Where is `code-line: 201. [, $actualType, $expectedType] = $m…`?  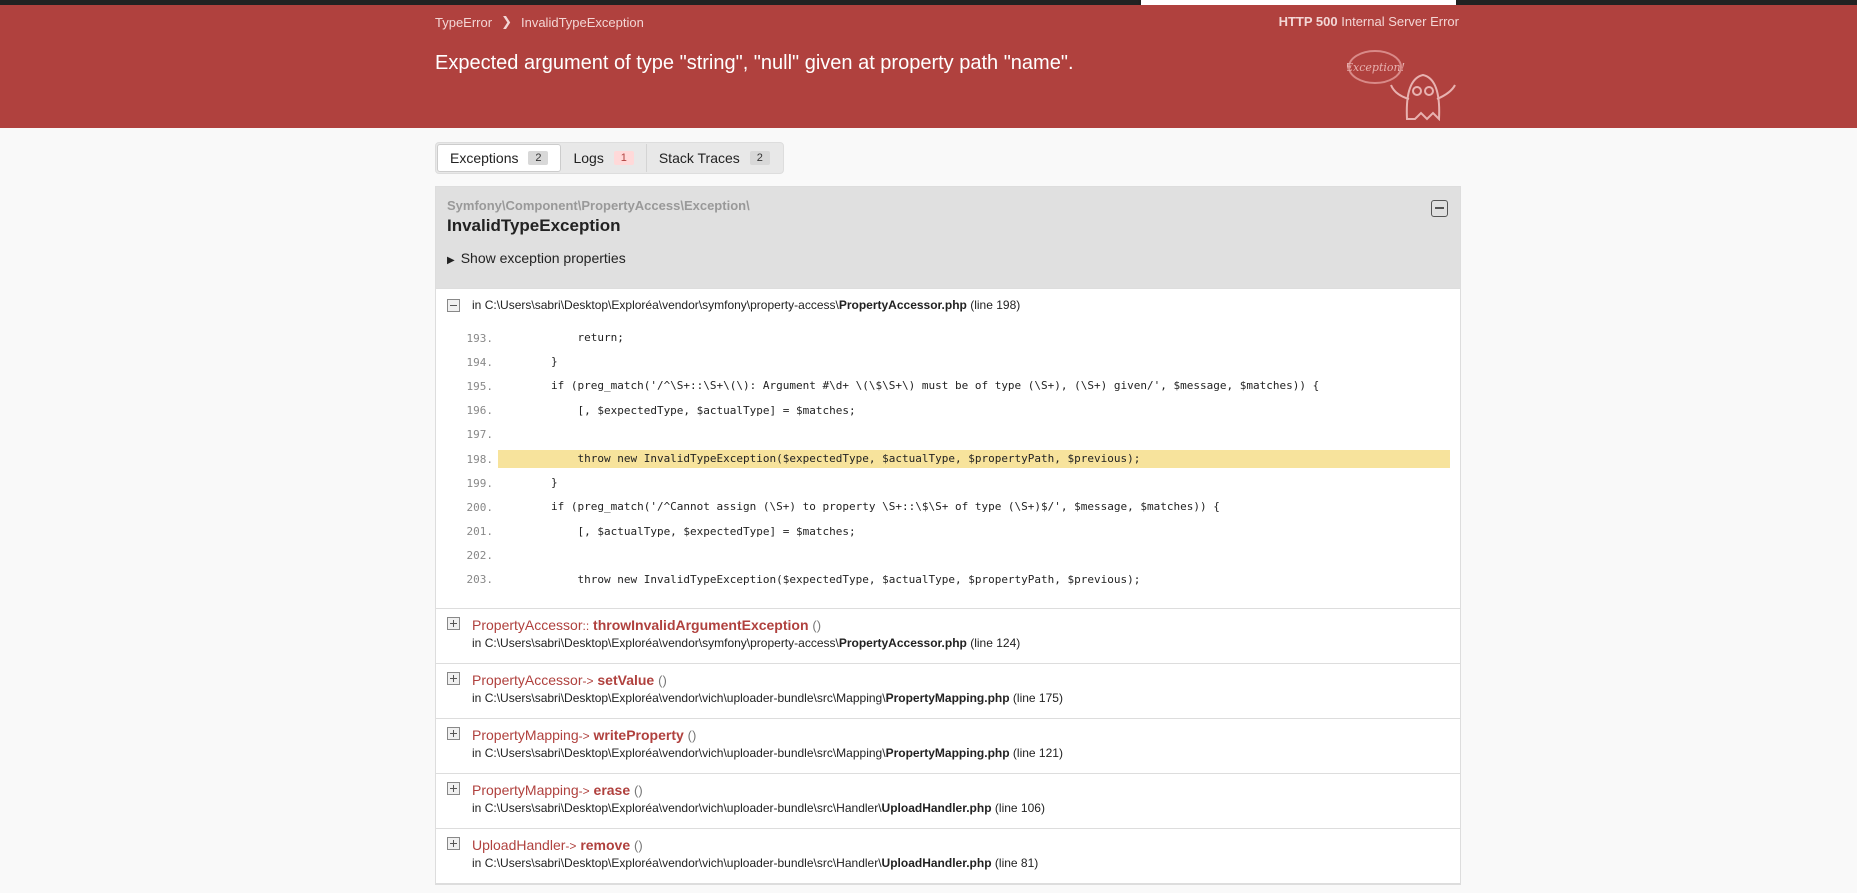 code-line: 201. [, $actualType, $expectedType] = $m… is located at coordinates (948, 532).